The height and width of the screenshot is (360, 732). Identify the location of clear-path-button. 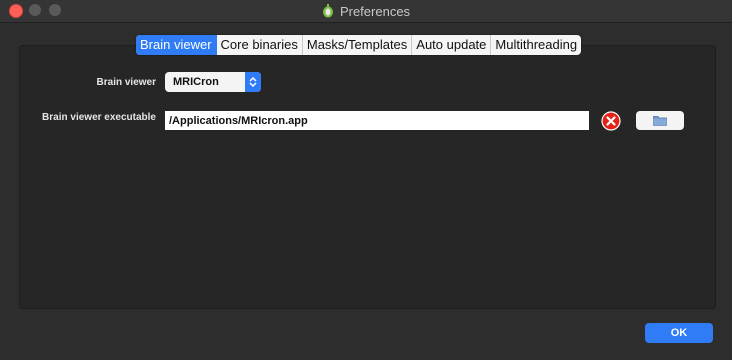
(611, 121).